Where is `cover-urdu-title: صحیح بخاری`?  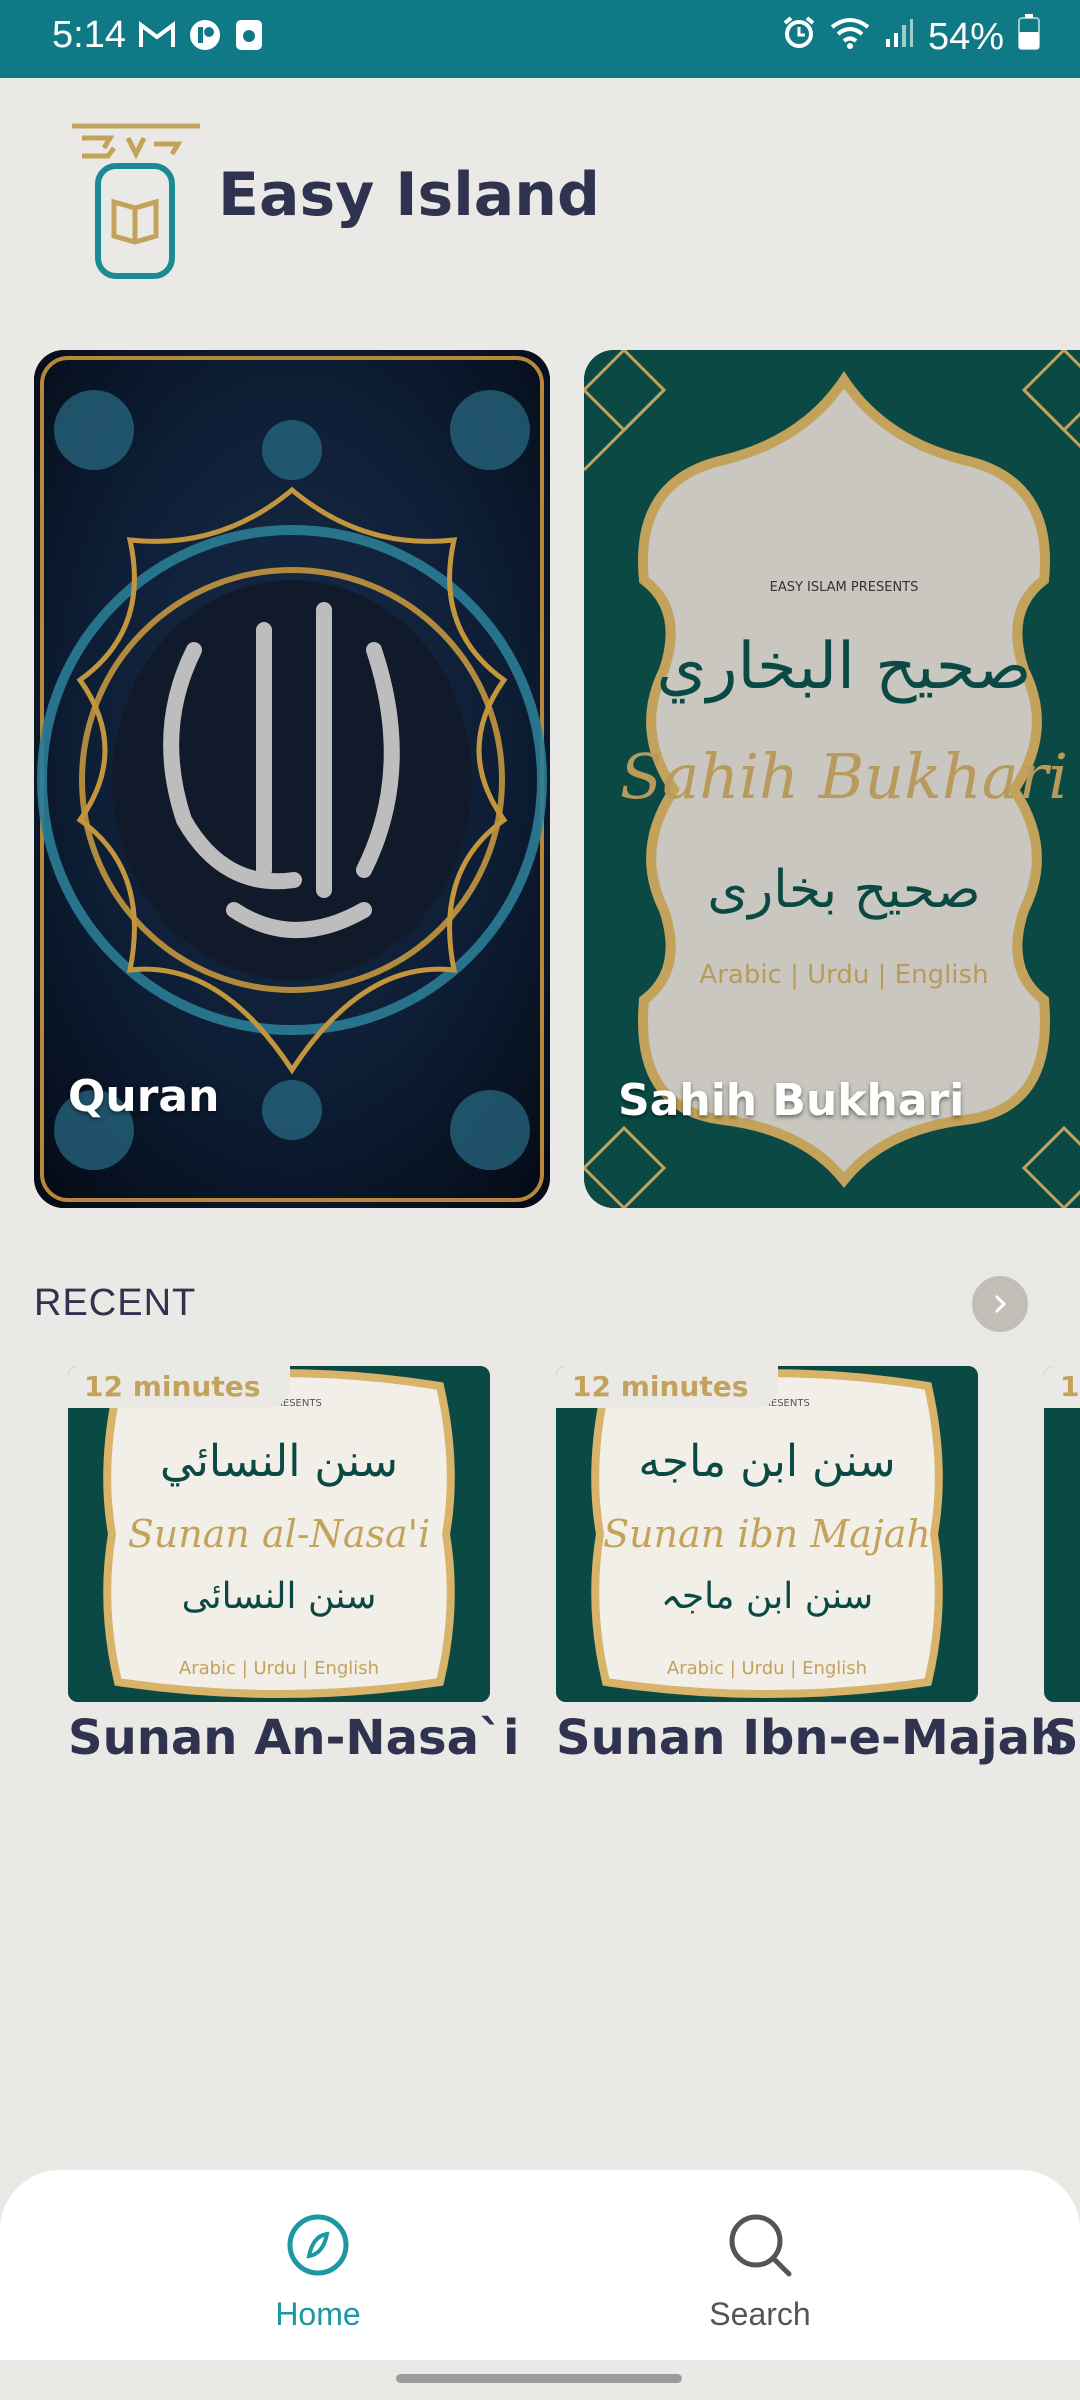
cover-urdu-title: صحیح بخاری is located at coordinates (844, 890).